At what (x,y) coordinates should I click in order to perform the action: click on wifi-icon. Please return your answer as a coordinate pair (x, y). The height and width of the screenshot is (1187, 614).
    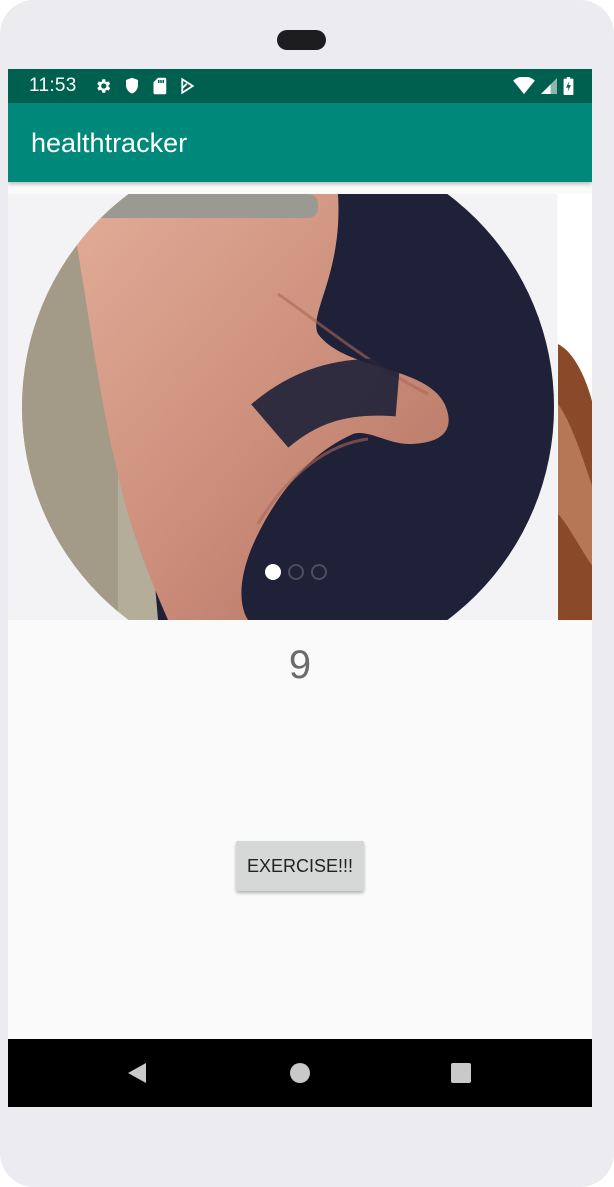
    Looking at the image, I should click on (524, 86).